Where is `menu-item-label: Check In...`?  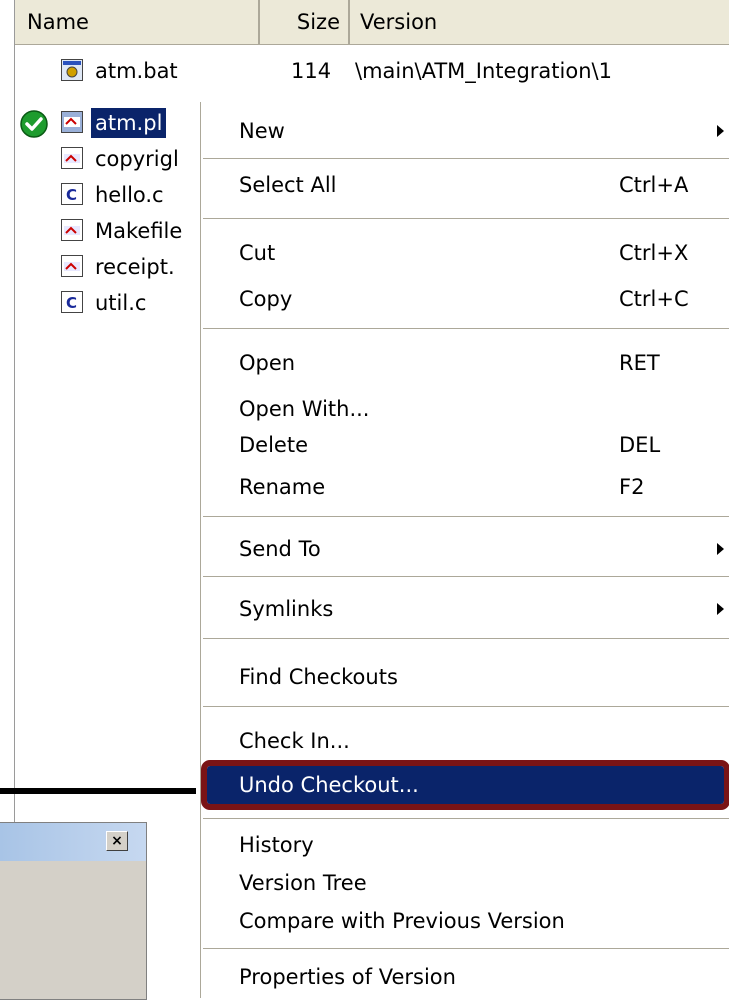 menu-item-label: Check In... is located at coordinates (294, 741).